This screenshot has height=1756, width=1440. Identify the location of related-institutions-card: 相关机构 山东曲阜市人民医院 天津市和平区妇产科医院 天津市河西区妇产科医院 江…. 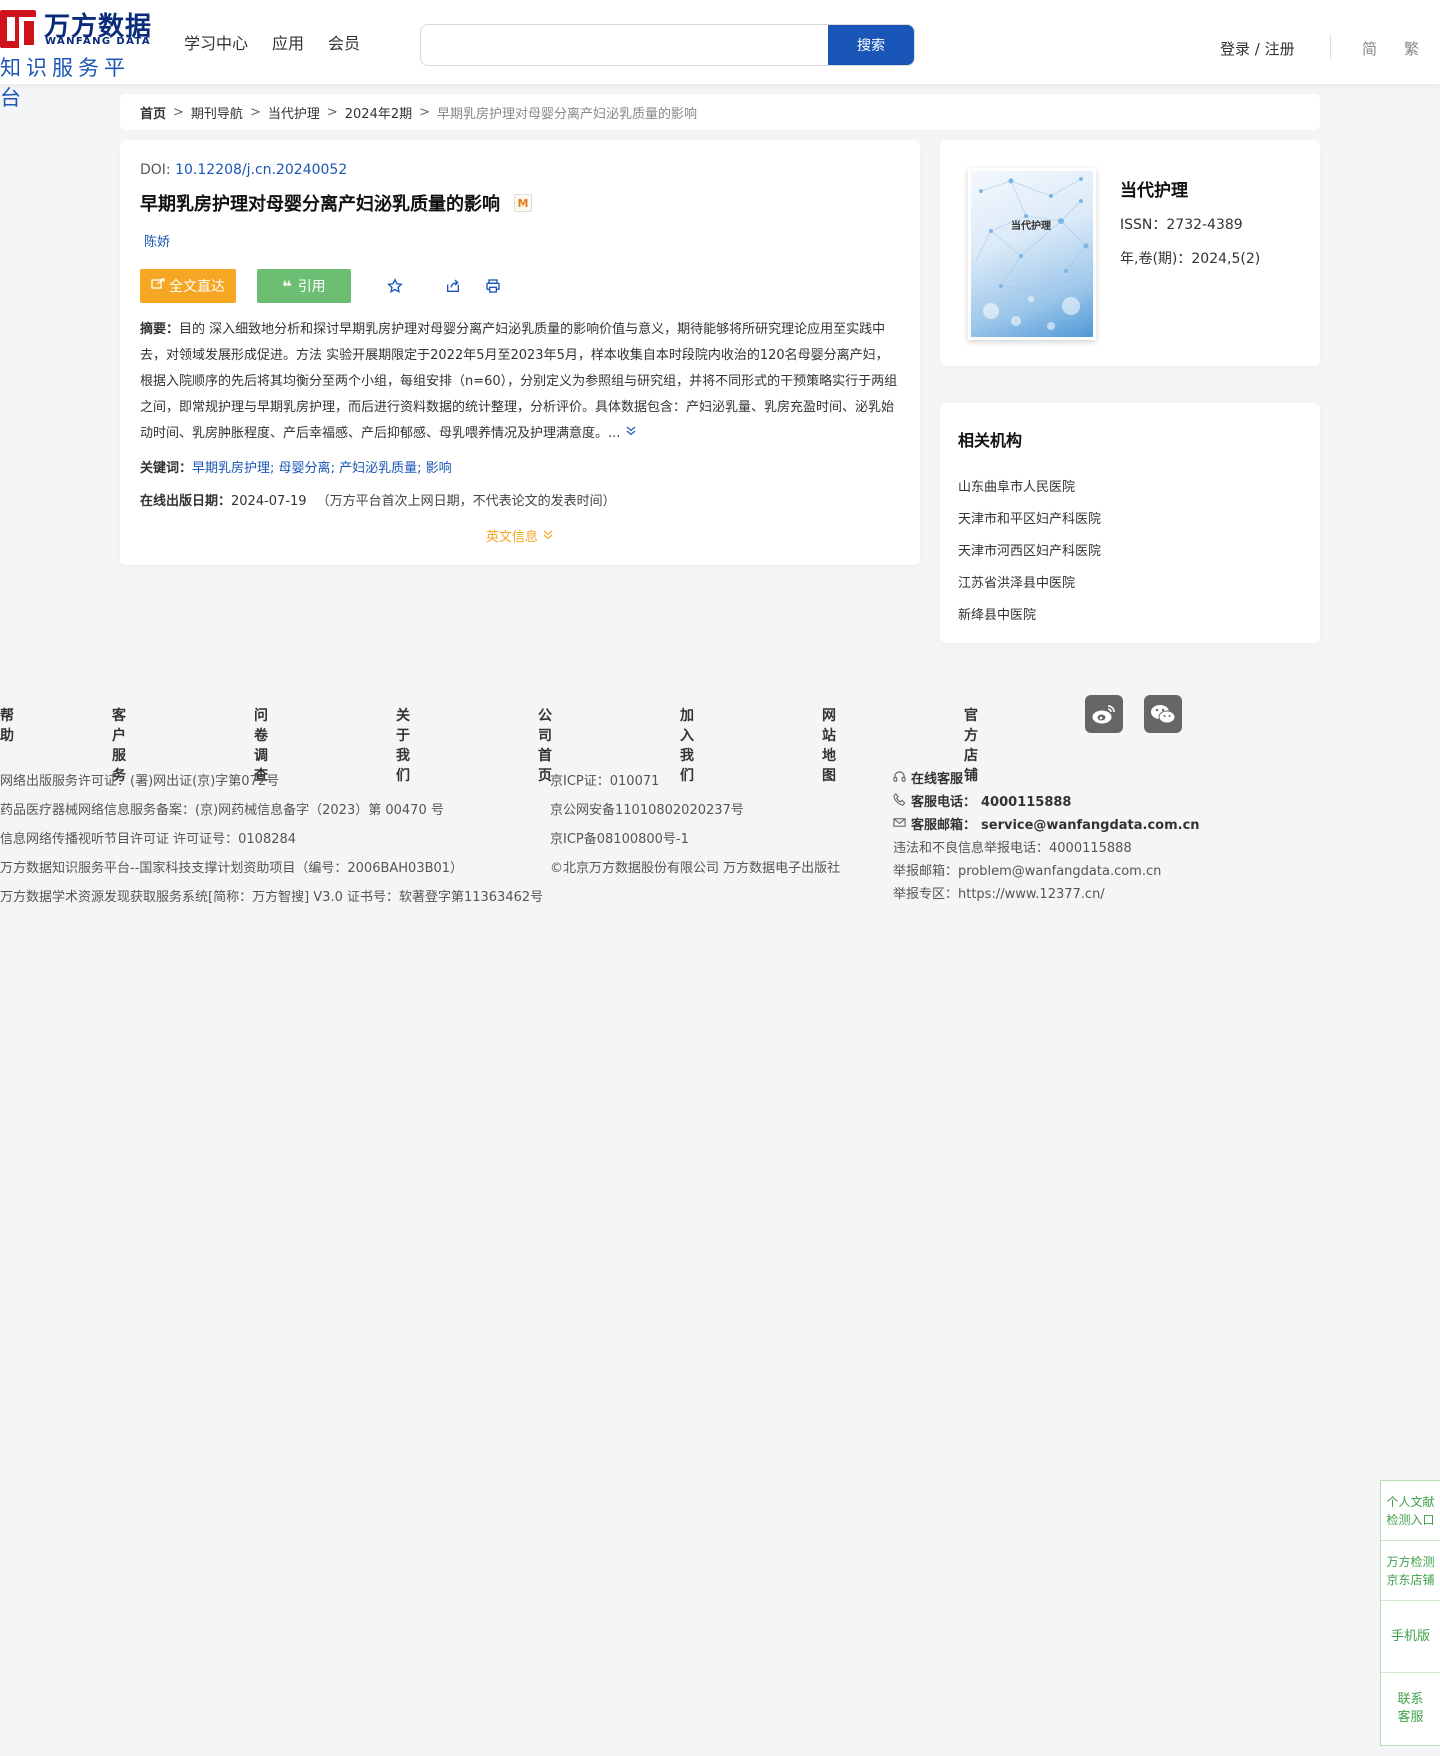
(1130, 523).